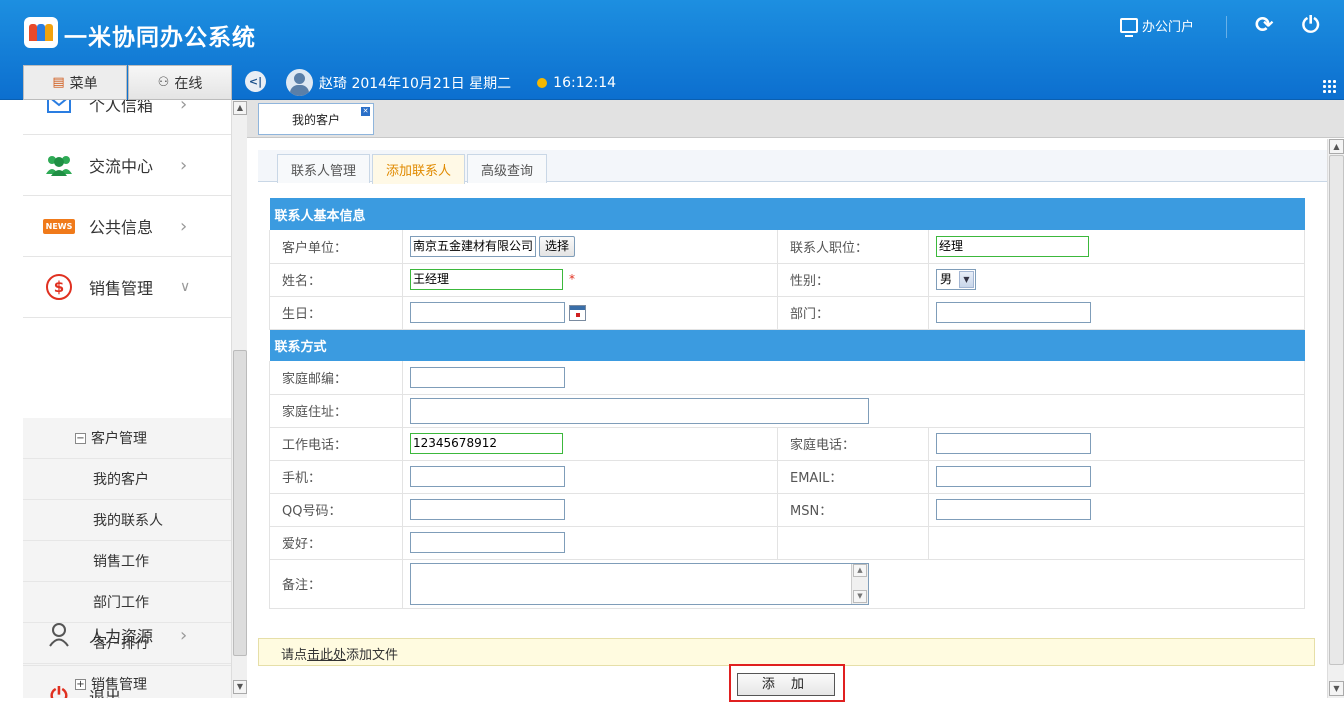 This screenshot has height=702, width=1344. Describe the element at coordinates (127, 438) in the screenshot. I see `submenu-group-customer: − 客户管理` at that location.